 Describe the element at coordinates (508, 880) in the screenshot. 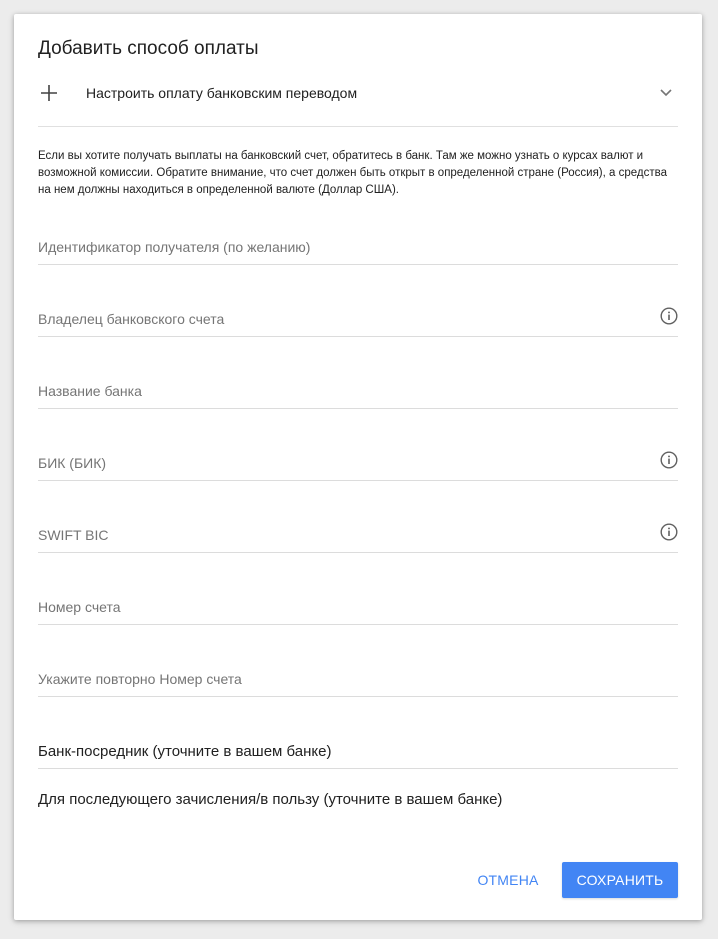

I see `cancel-button: ОТМЕНА` at that location.